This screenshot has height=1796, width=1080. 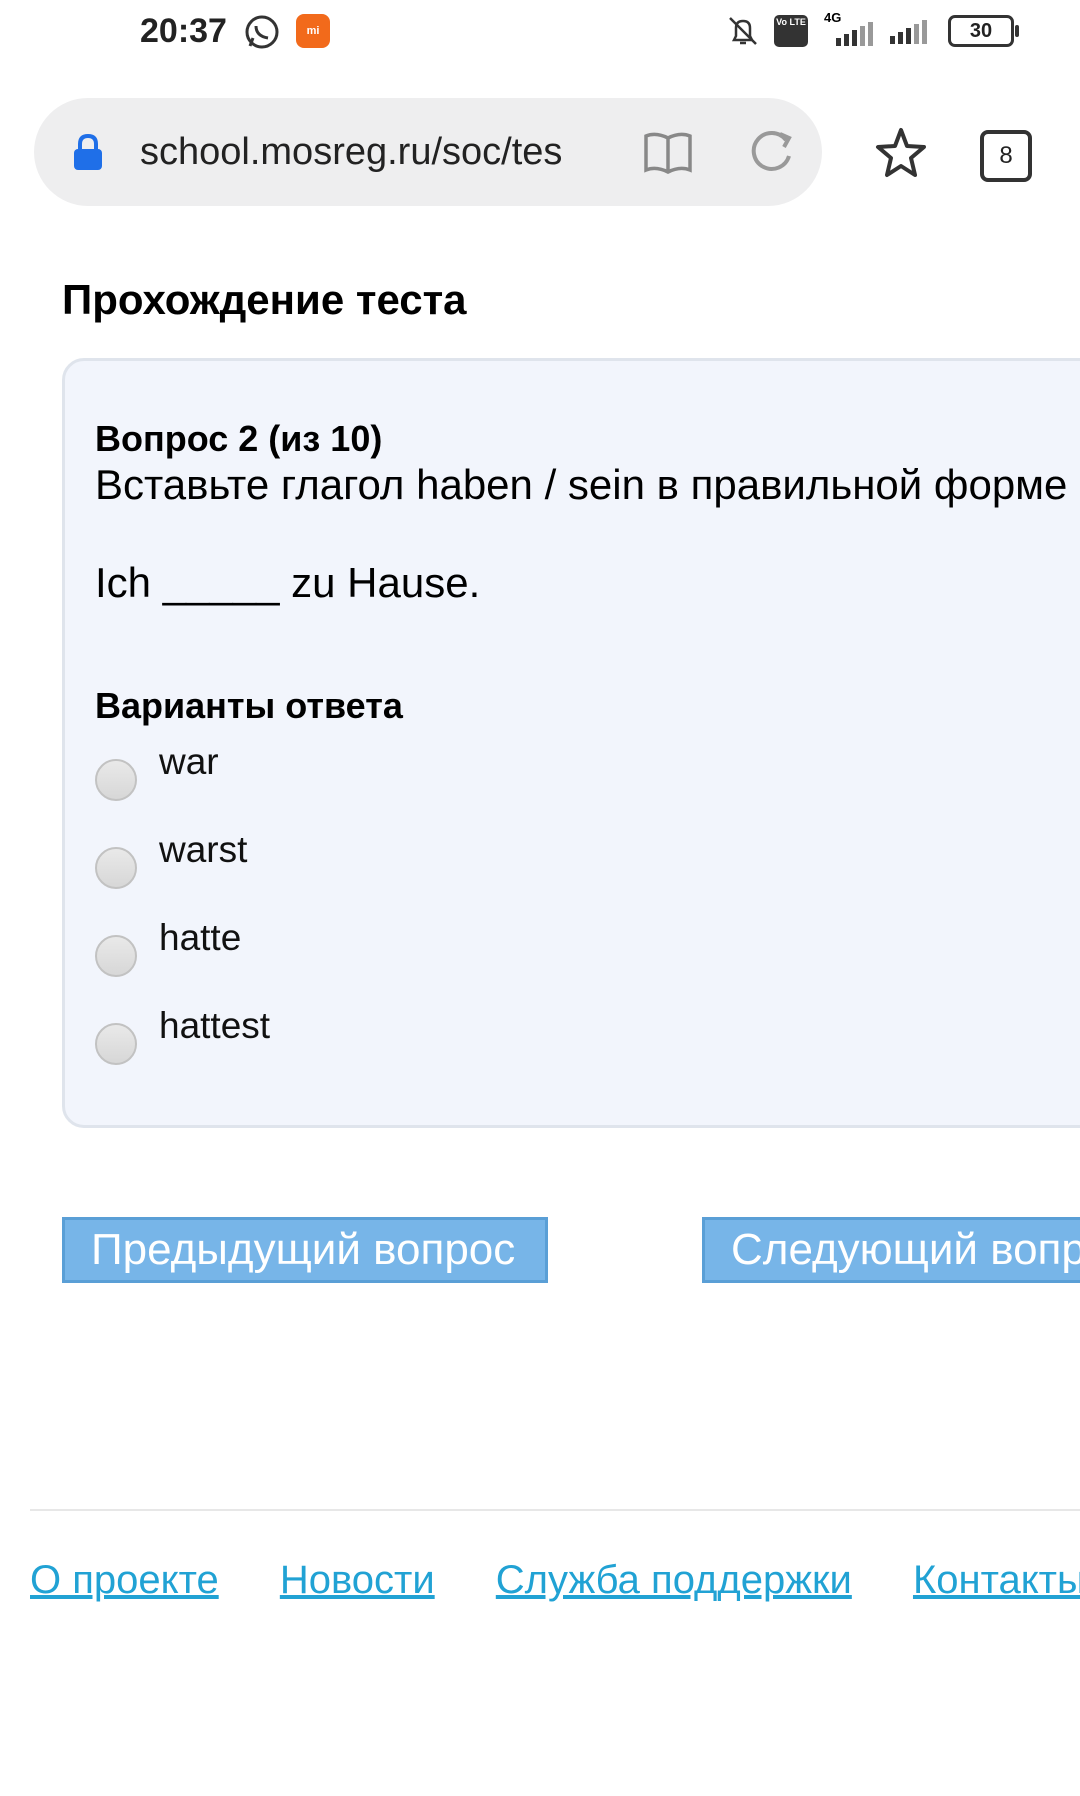 What do you see at coordinates (313, 31) in the screenshot?
I see `mi-app-icon: mi` at bounding box center [313, 31].